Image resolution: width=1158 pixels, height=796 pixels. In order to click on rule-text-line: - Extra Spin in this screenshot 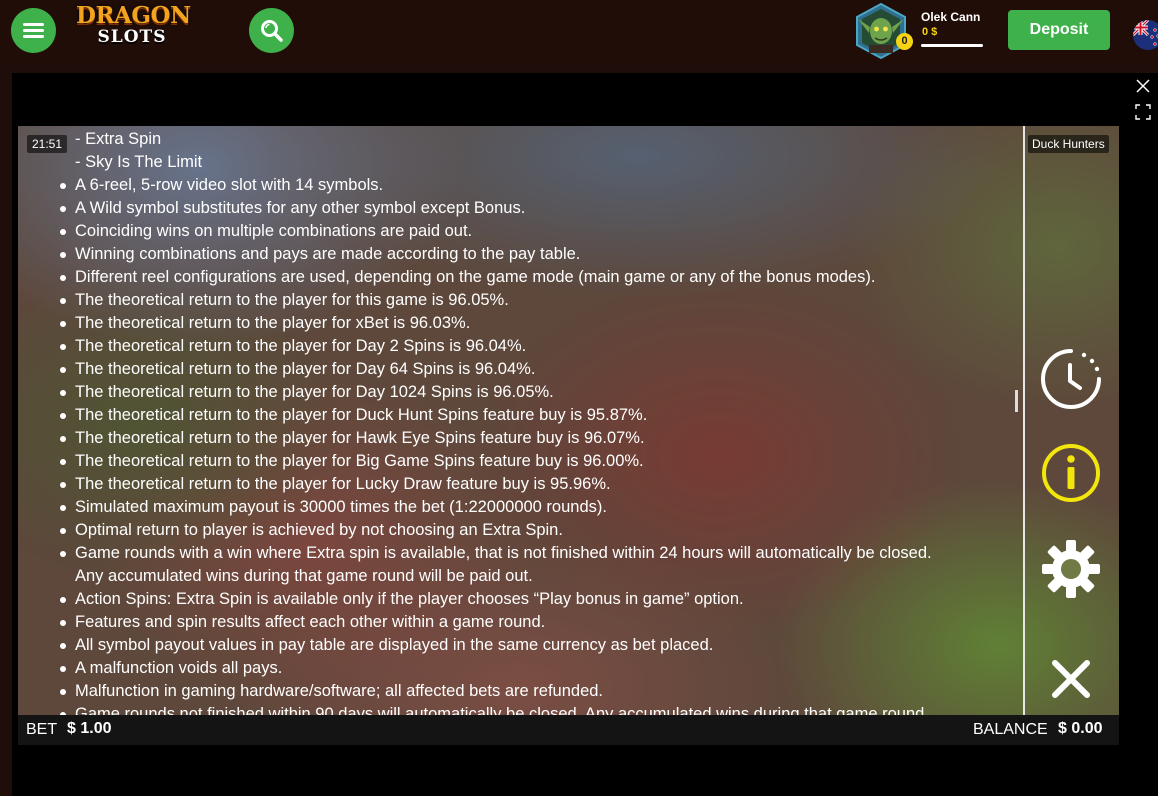, I will do `click(118, 139)`.